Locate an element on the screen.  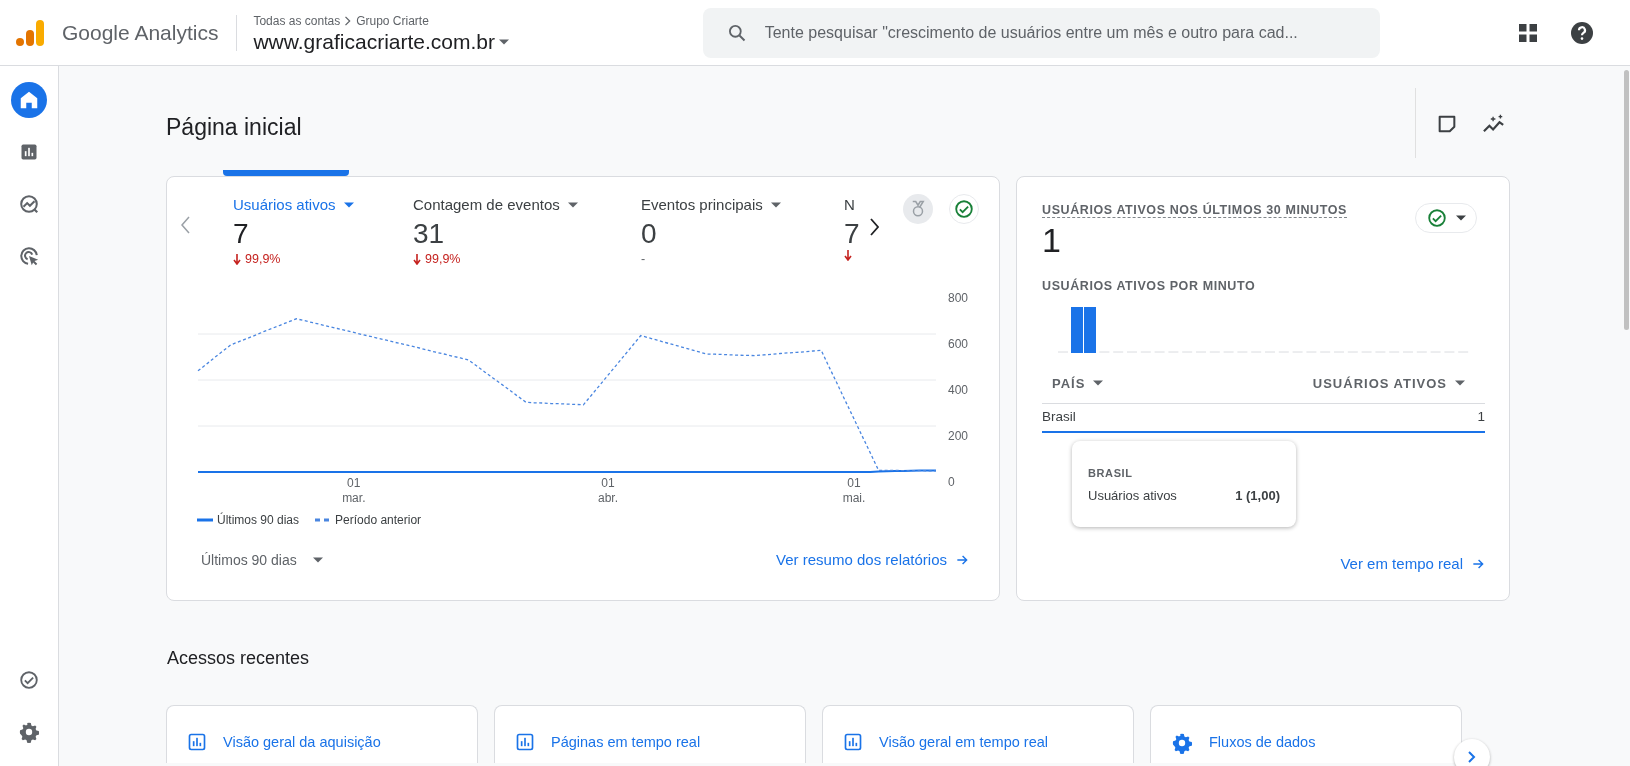
metric-tab: Eventos principais 0 - is located at coordinates (742, 231).